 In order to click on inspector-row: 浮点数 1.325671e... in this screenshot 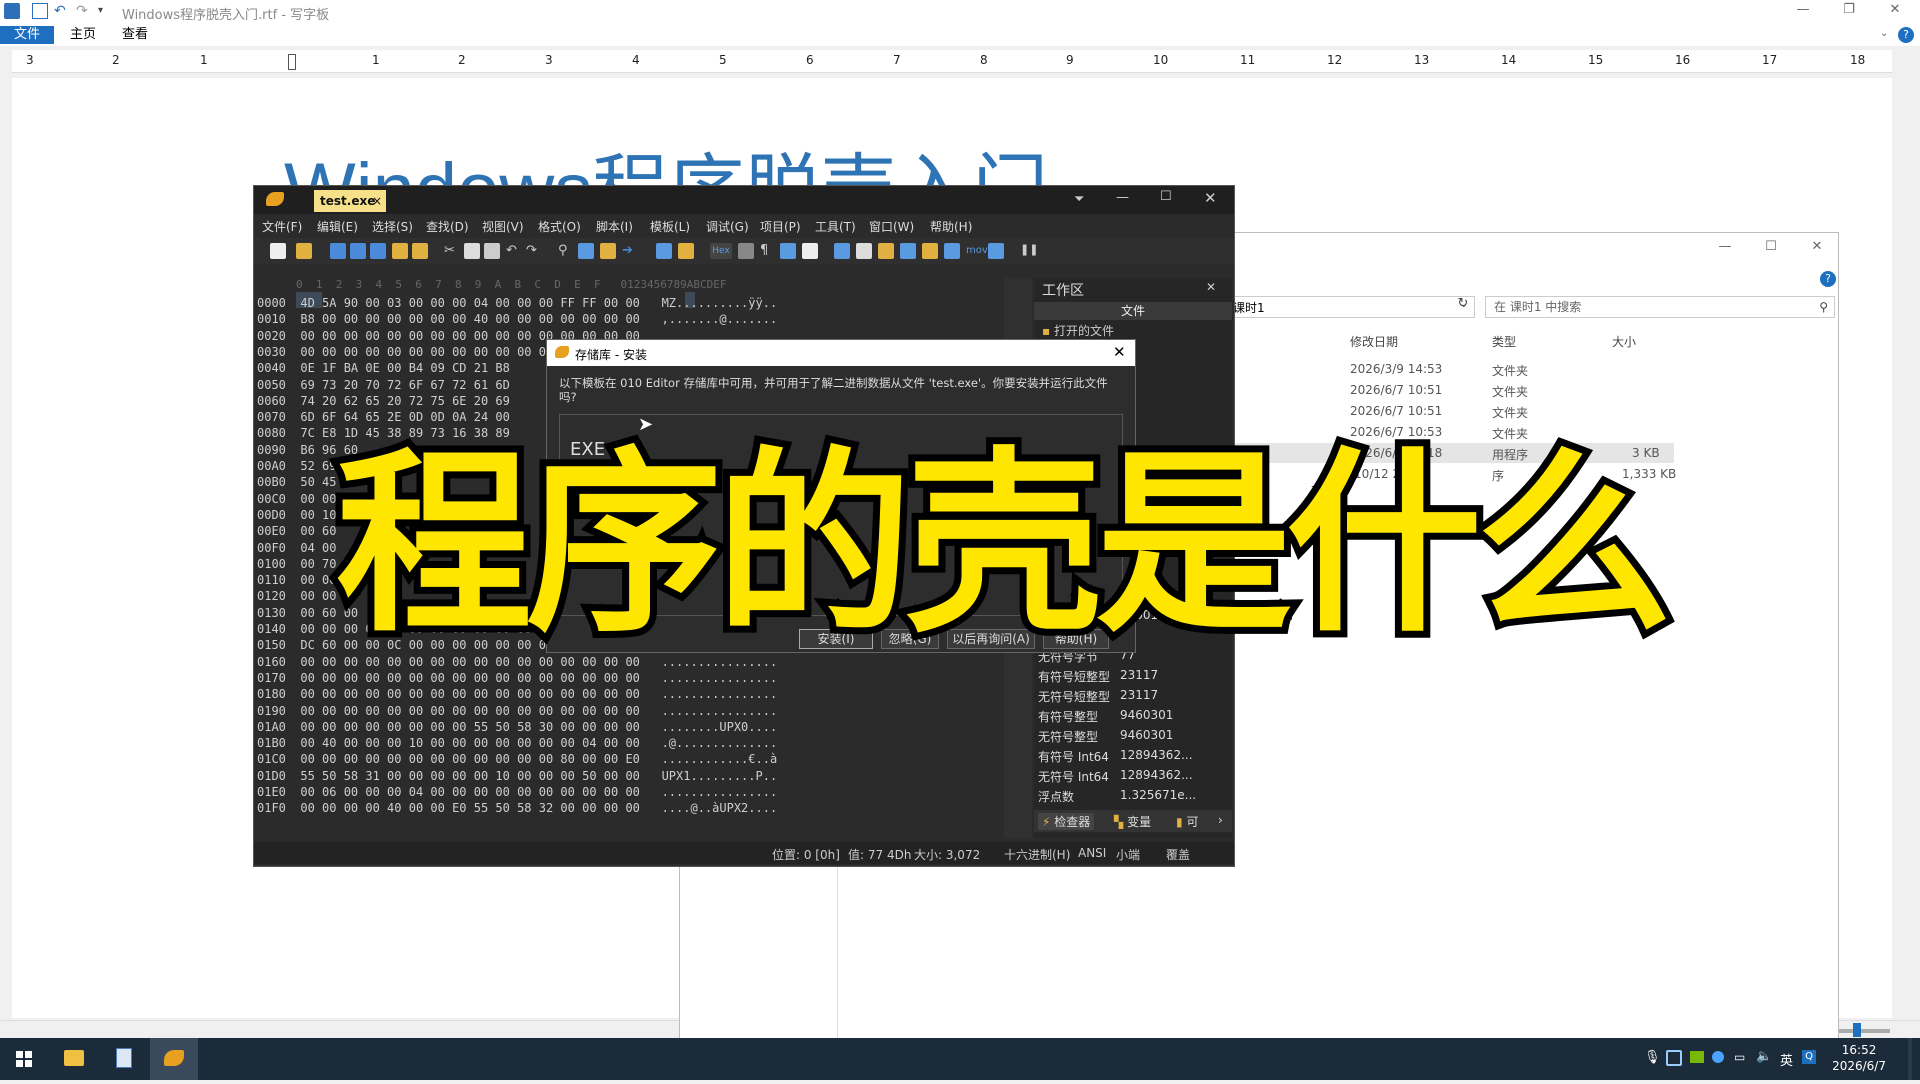, I will do `click(1133, 797)`.